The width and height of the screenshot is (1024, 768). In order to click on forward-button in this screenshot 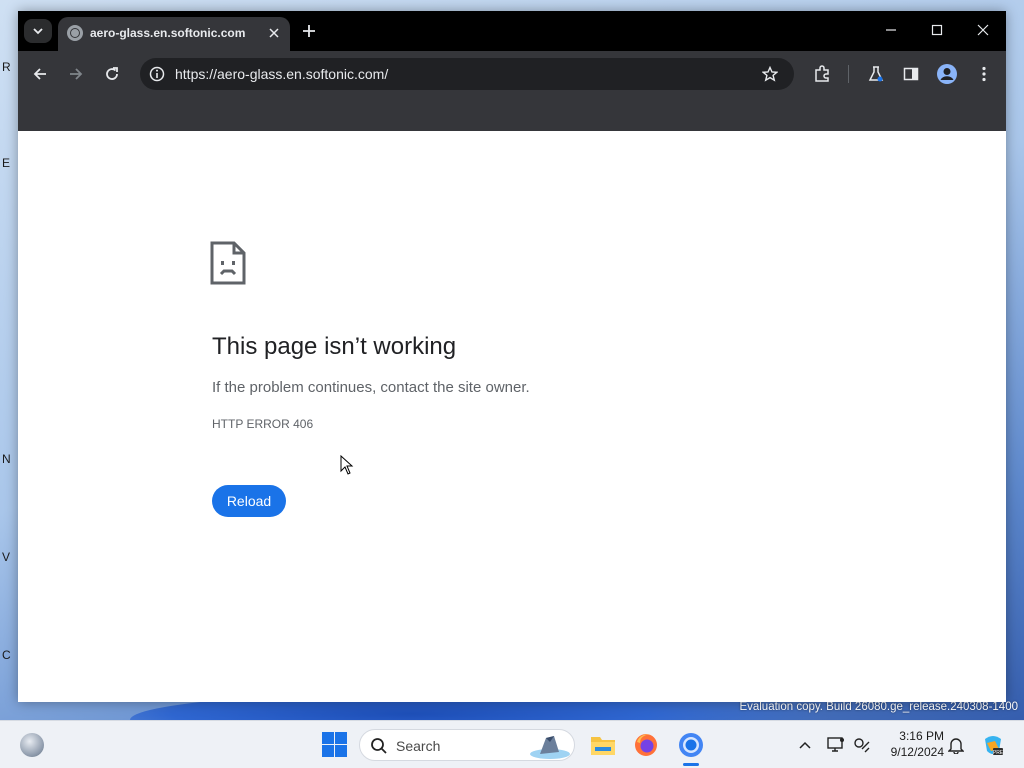, I will do `click(76, 74)`.